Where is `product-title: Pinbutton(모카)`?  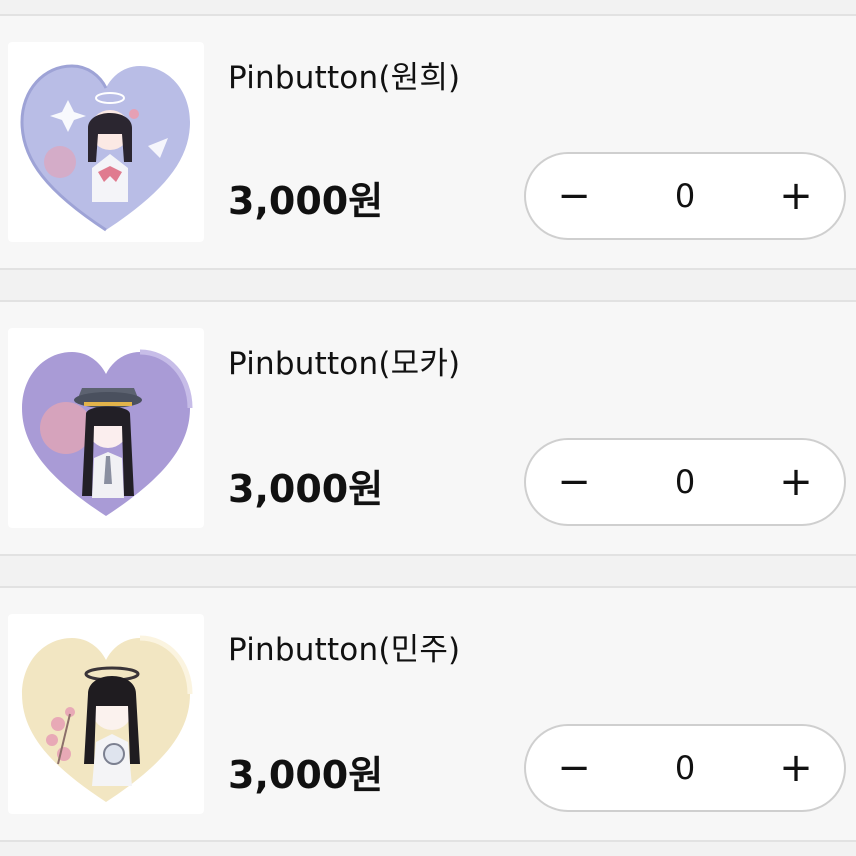
product-title: Pinbutton(모카) is located at coordinates (344, 364).